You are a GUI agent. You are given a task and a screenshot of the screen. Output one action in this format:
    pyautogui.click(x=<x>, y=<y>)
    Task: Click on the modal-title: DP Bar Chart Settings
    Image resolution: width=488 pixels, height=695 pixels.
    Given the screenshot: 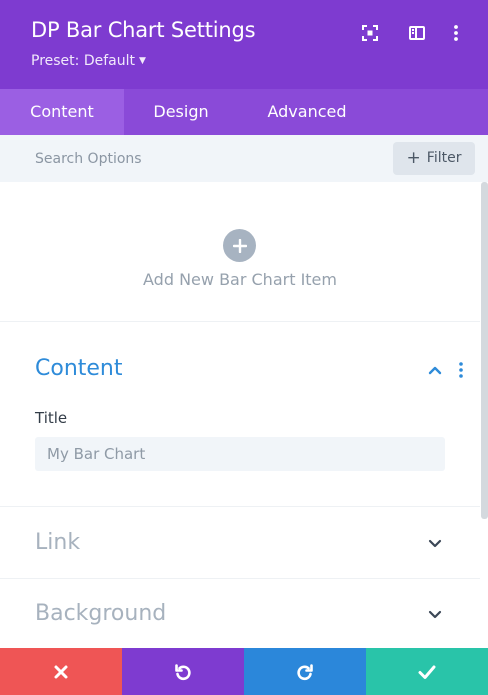 What is the action you would take?
    pyautogui.click(x=143, y=30)
    